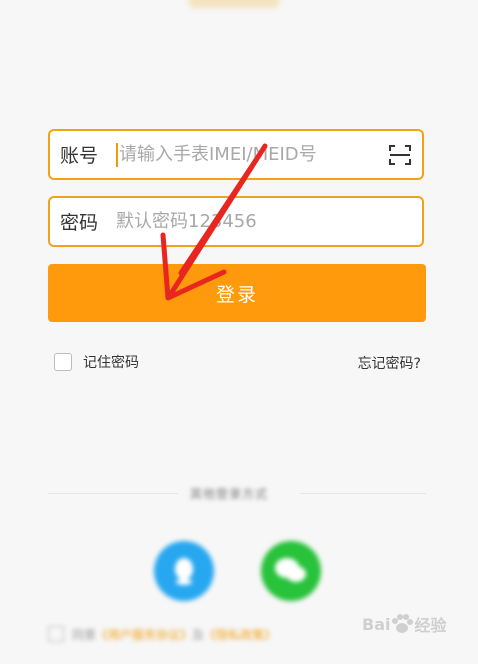 This screenshot has width=478, height=664. Describe the element at coordinates (117, 154) in the screenshot. I see `text-caret` at that location.